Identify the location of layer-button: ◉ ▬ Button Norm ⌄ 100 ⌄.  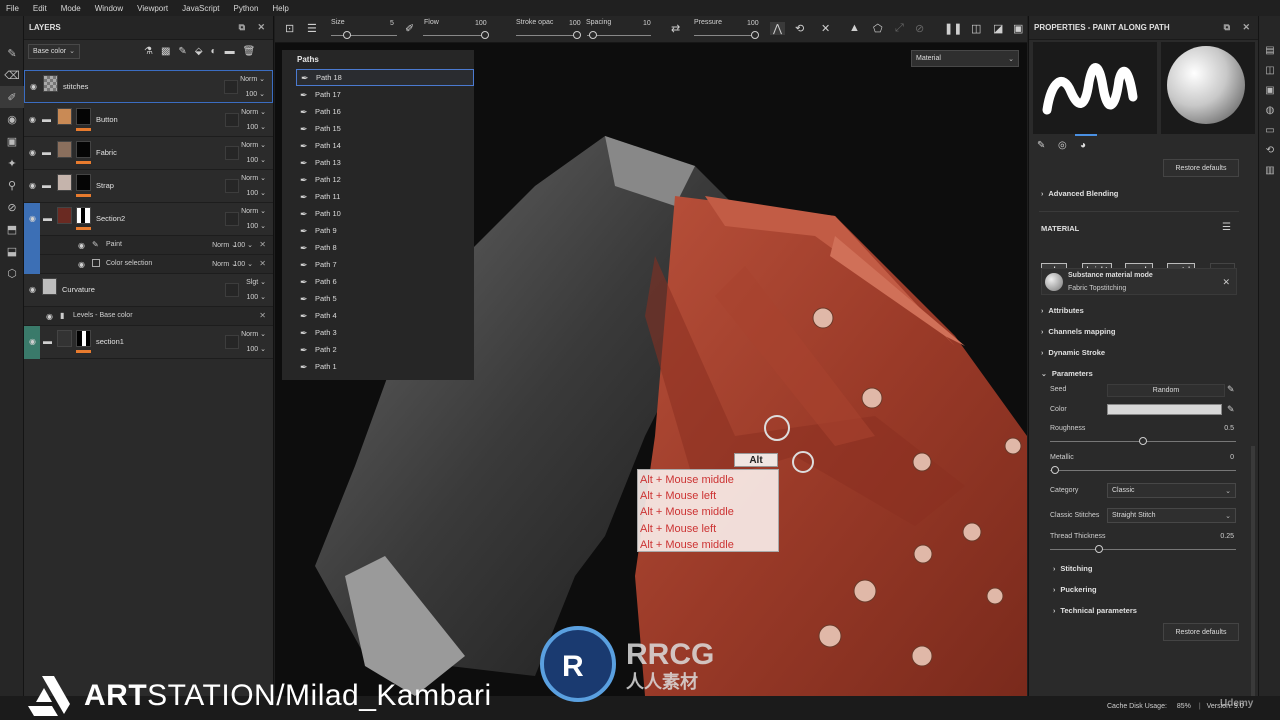
(148, 120).